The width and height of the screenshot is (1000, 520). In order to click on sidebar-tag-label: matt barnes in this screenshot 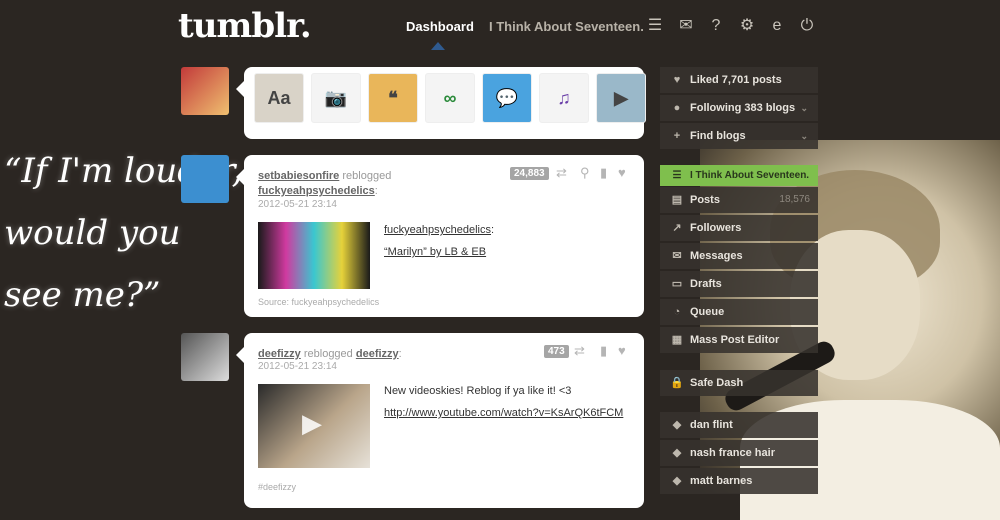, I will do `click(721, 481)`.